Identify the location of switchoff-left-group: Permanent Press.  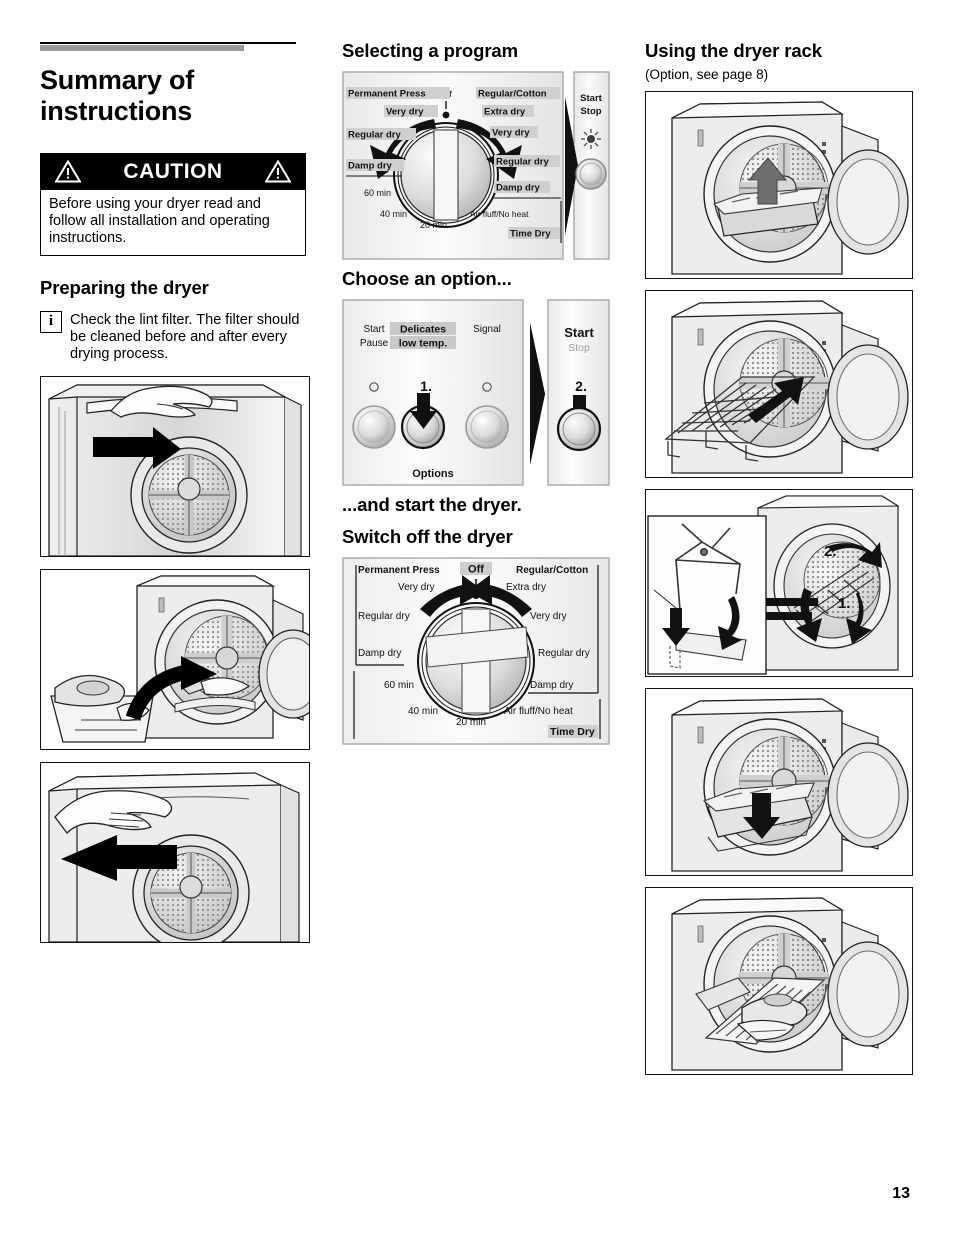
(399, 570).